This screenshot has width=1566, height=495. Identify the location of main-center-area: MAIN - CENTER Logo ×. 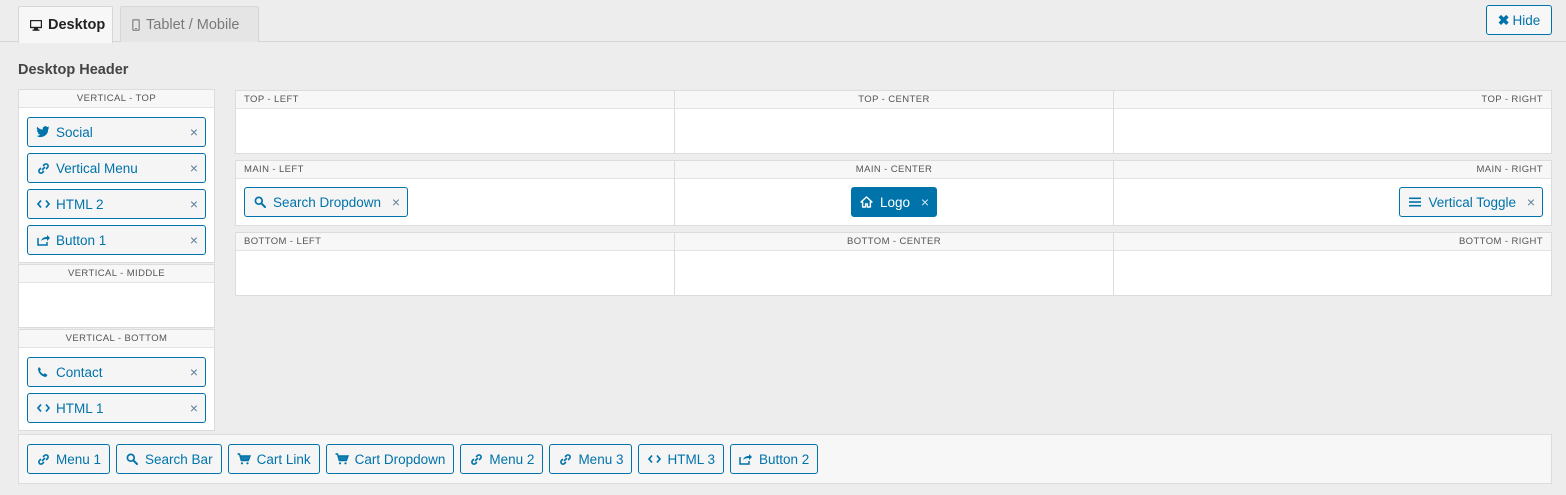
(894, 193).